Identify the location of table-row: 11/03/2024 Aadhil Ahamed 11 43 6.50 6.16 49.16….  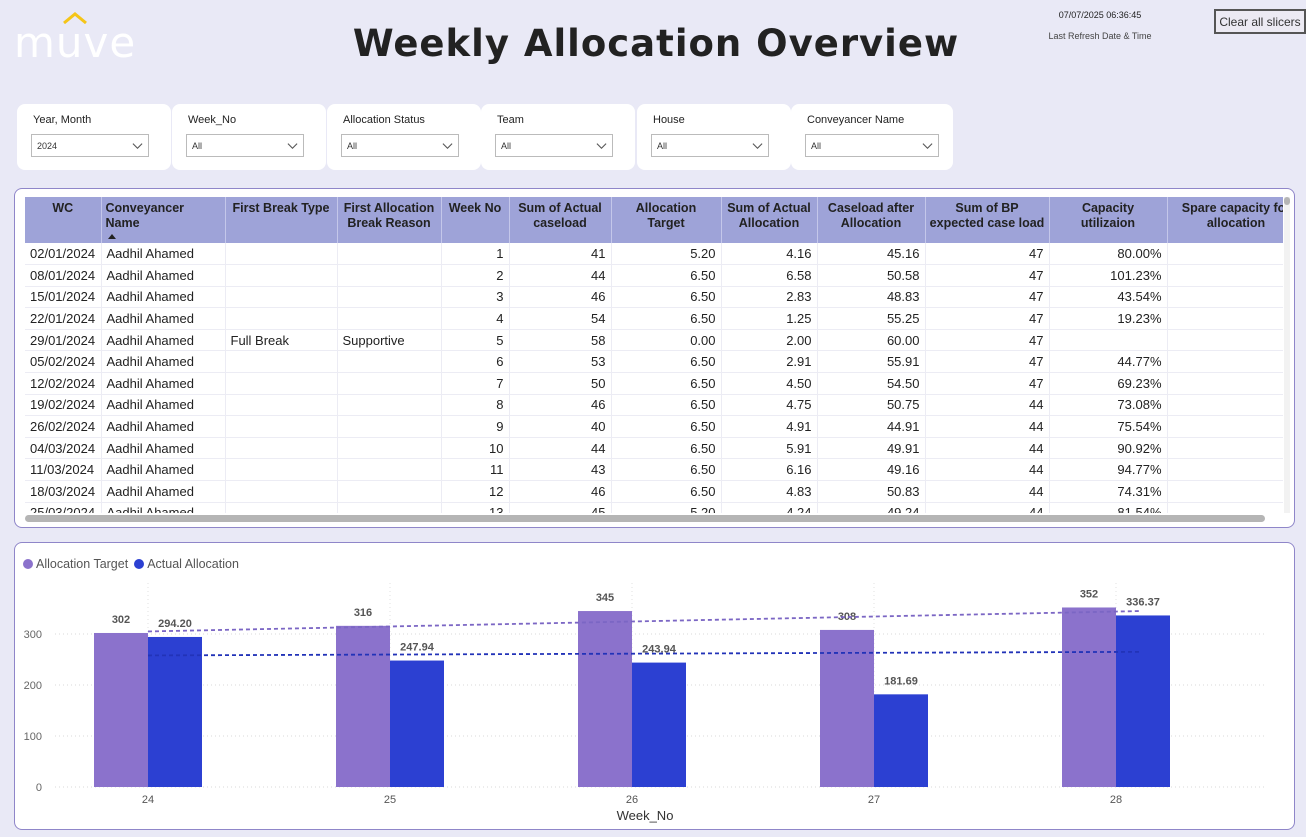
(654, 470).